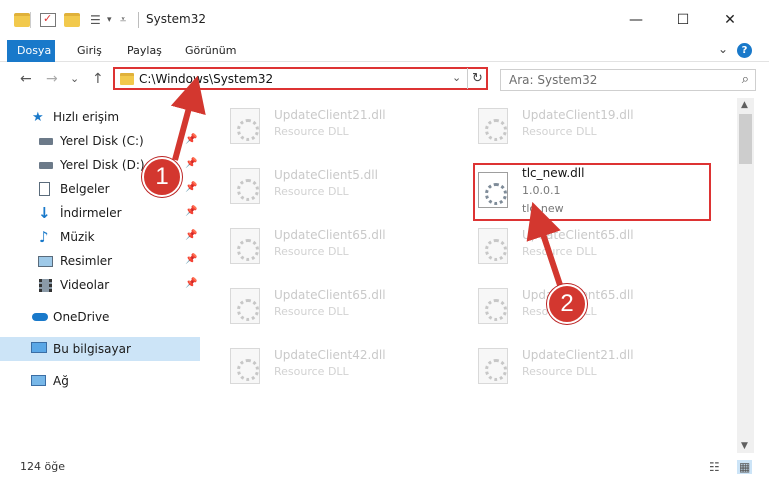  Describe the element at coordinates (48, 19) in the screenshot. I see `properties-icon: ✓` at that location.